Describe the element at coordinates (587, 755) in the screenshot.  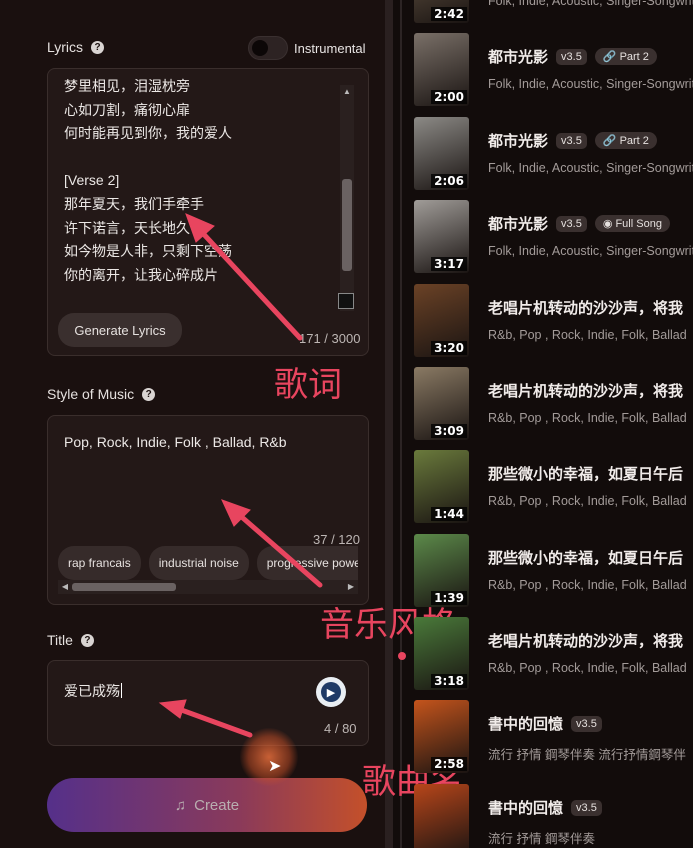
I see `song-tags: 流行 抒情 鋼琴伴奏 流行抒情鋼琴伴` at that location.